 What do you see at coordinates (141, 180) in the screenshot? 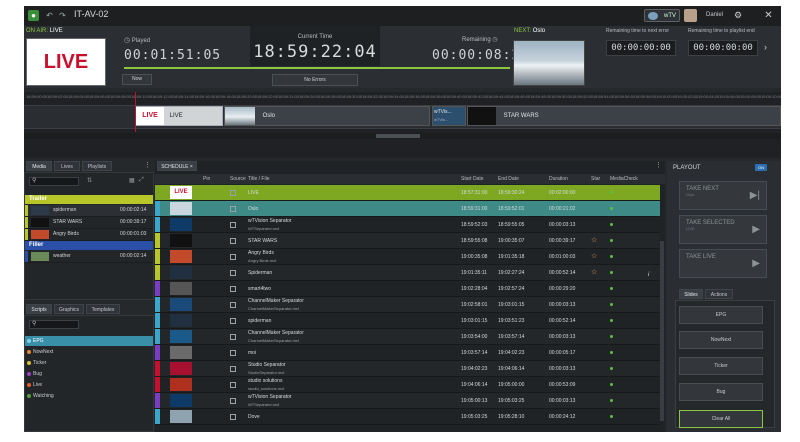
I see `expand-icon: ⤢` at bounding box center [141, 180].